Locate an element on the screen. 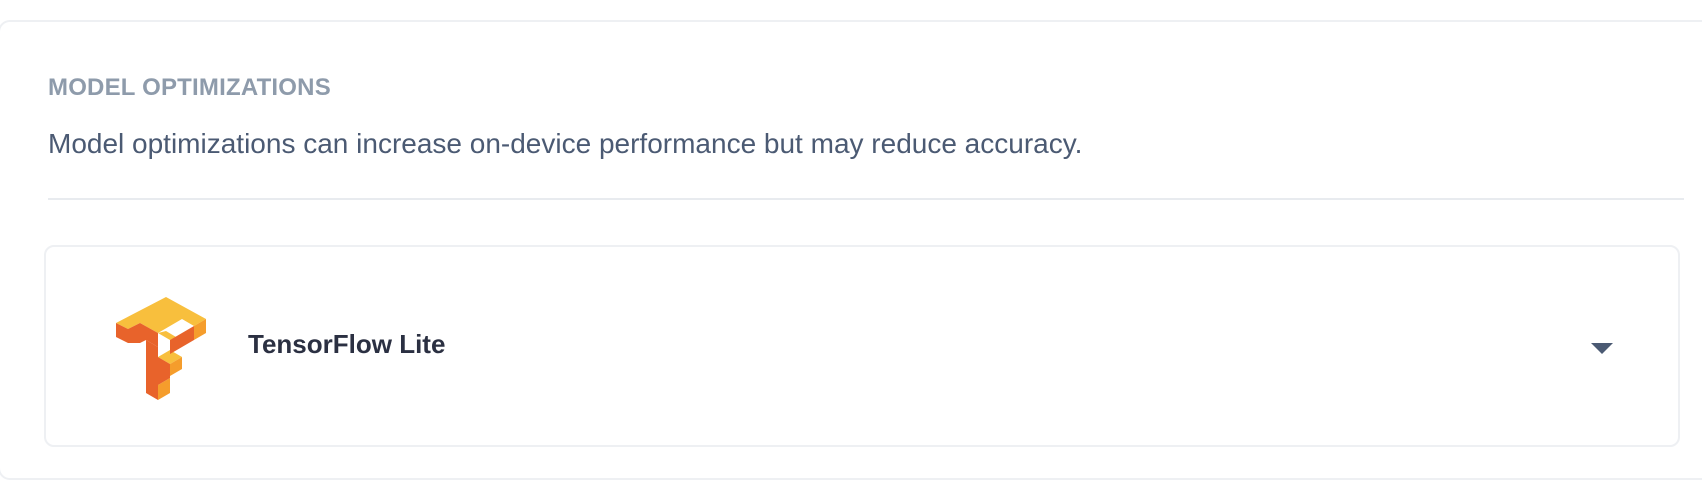 This screenshot has width=1702, height=480. section-title: MODEL OPTIMIZATIONS is located at coordinates (189, 87).